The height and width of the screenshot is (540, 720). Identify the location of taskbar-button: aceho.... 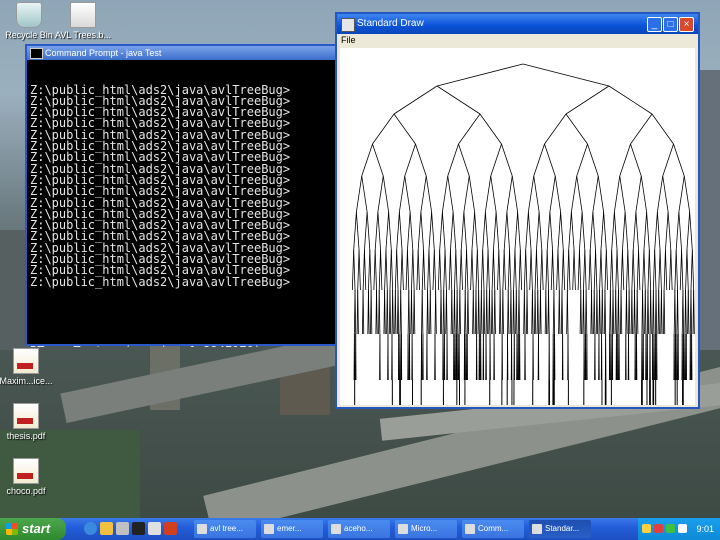
(359, 529).